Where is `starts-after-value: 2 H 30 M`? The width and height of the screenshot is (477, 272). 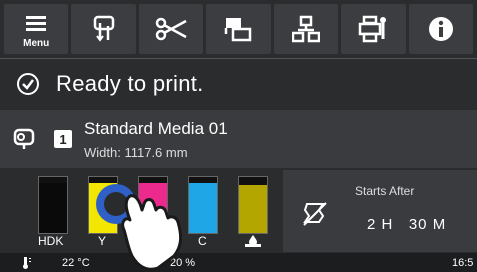 starts-after-value: 2 H 30 M is located at coordinates (407, 224).